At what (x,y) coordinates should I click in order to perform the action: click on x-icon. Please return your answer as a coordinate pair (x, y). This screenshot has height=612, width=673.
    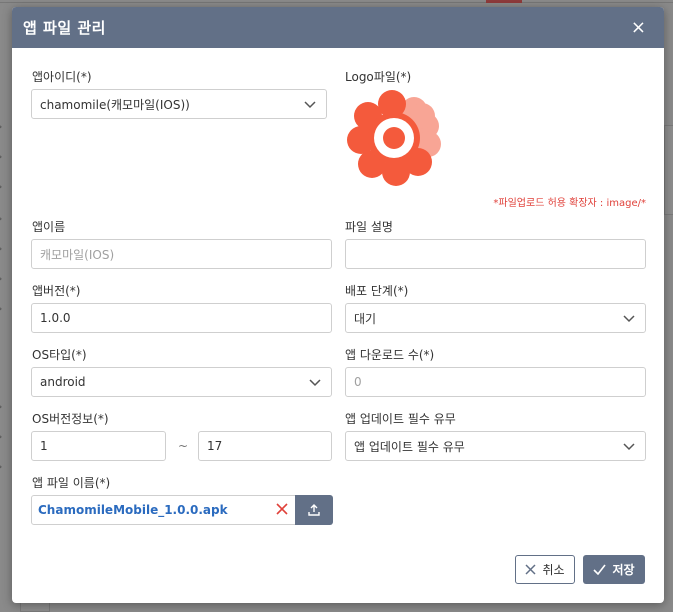
    Looking at the image, I should click on (530, 569).